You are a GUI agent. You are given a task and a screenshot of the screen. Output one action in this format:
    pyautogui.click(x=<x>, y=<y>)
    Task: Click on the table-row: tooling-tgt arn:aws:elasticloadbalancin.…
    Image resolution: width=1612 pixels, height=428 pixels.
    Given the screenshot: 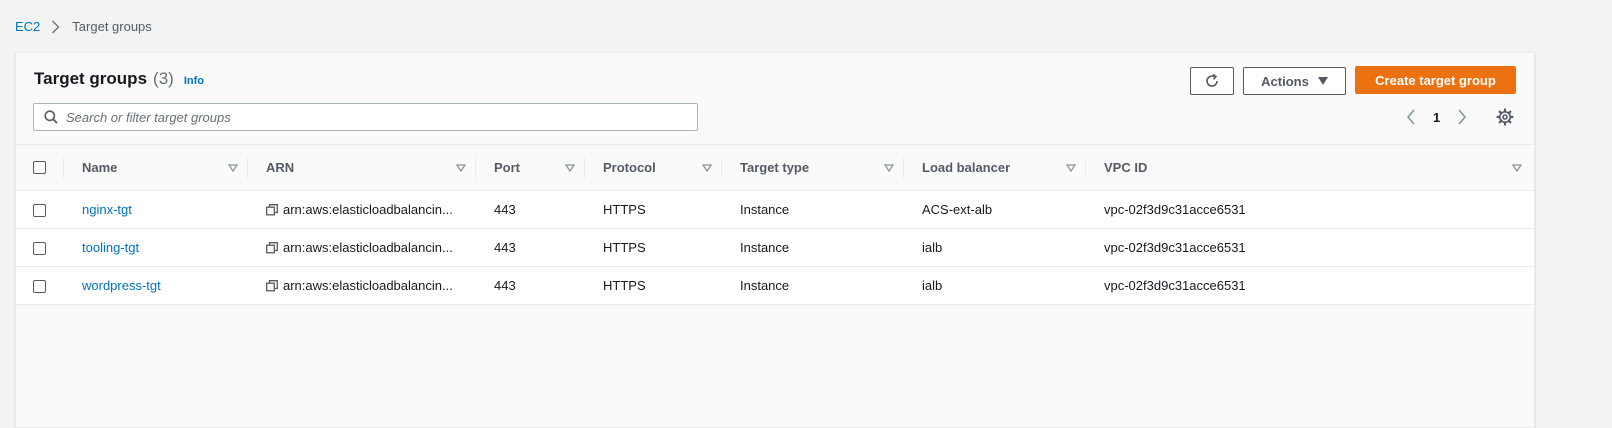 What is the action you would take?
    pyautogui.click(x=775, y=247)
    